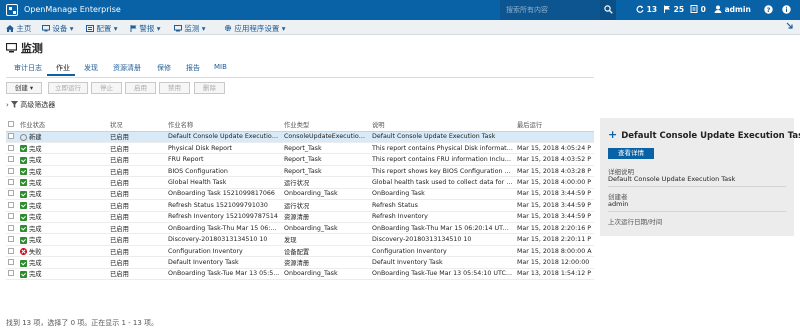 The height and width of the screenshot is (335, 800). Describe the element at coordinates (737, 9) in the screenshot. I see `user-name: admin` at that location.